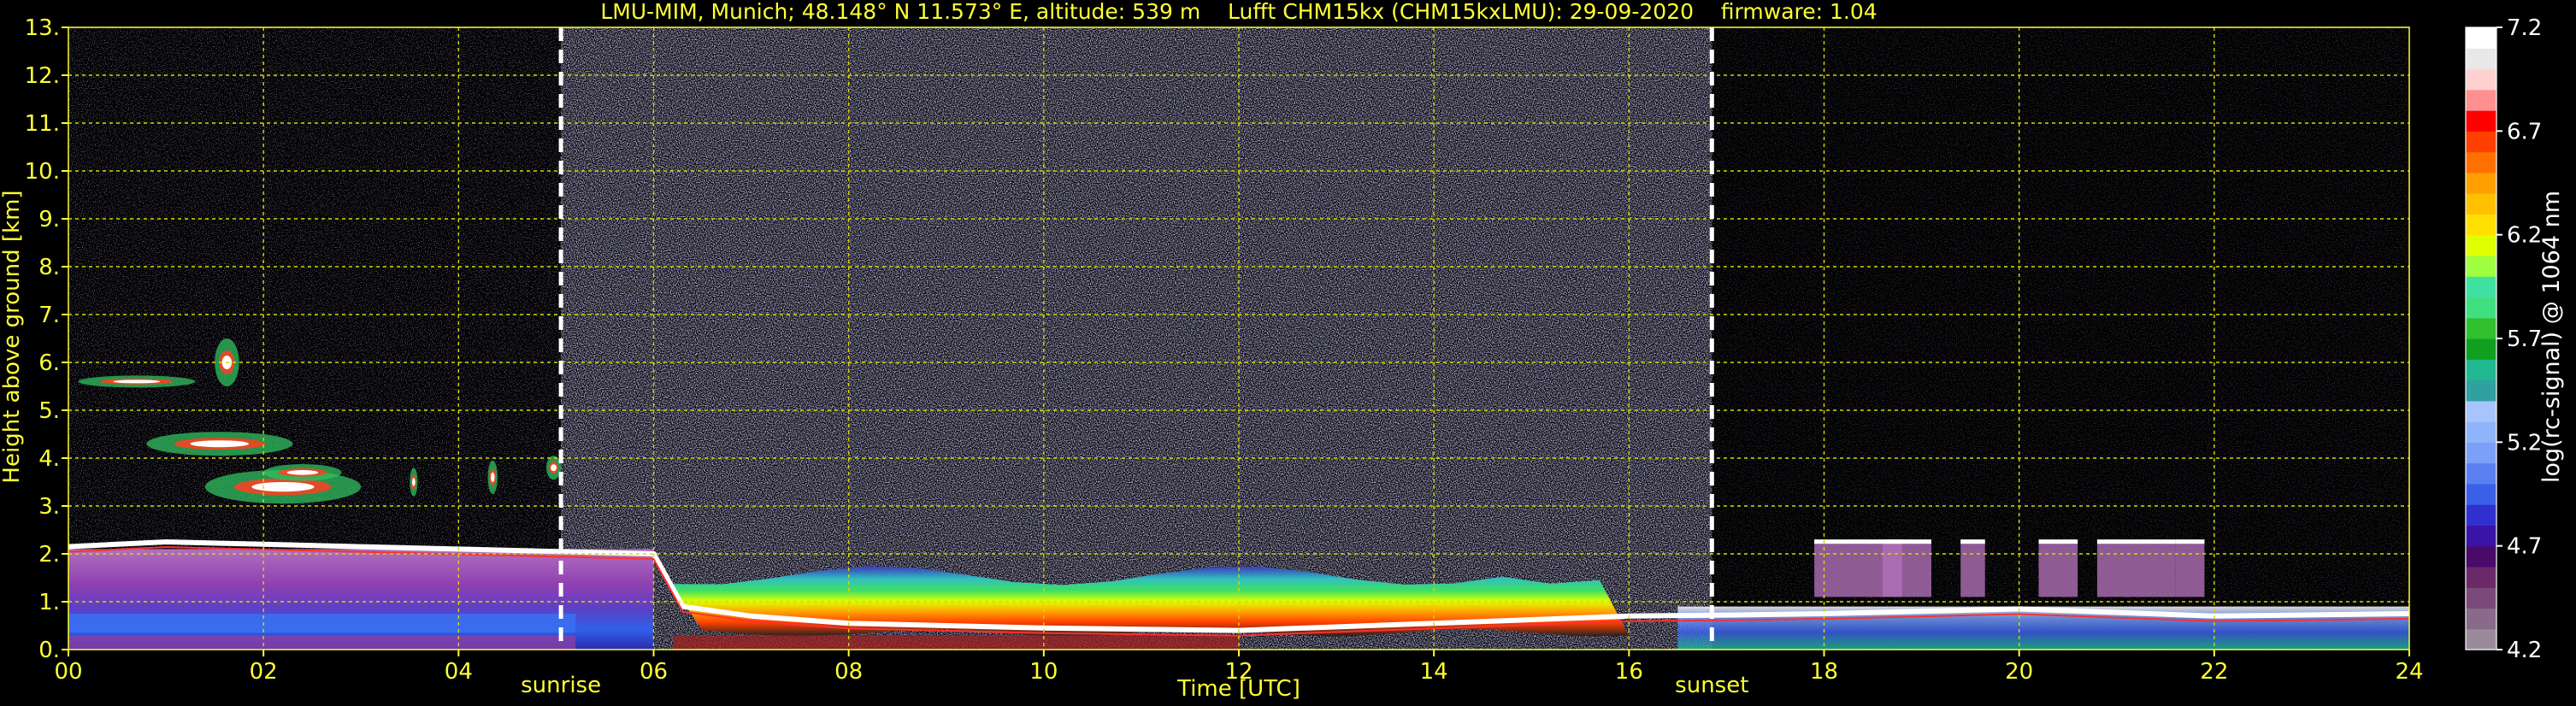  Describe the element at coordinates (2524, 547) in the screenshot. I see `colorbar-tick-label: 4.7` at that location.